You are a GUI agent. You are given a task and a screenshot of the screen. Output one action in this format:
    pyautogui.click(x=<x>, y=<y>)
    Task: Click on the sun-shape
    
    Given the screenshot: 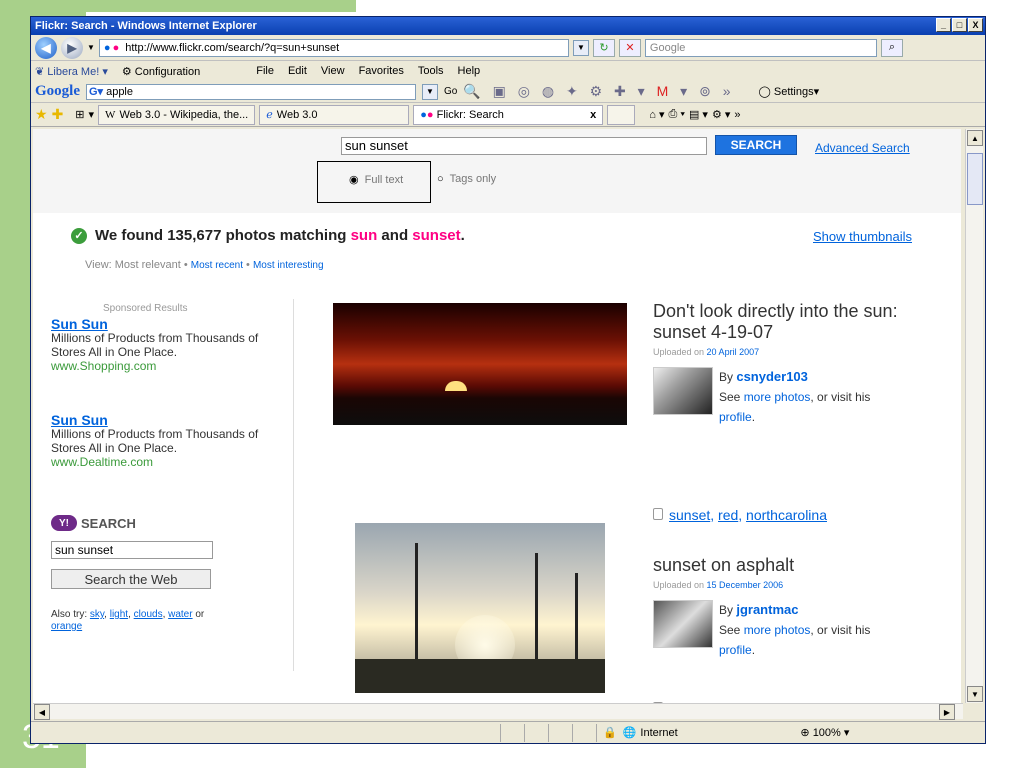 What is the action you would take?
    pyautogui.click(x=456, y=386)
    